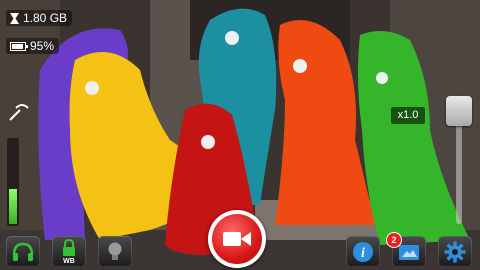  I want to click on zoom-slider, so click(459, 160).